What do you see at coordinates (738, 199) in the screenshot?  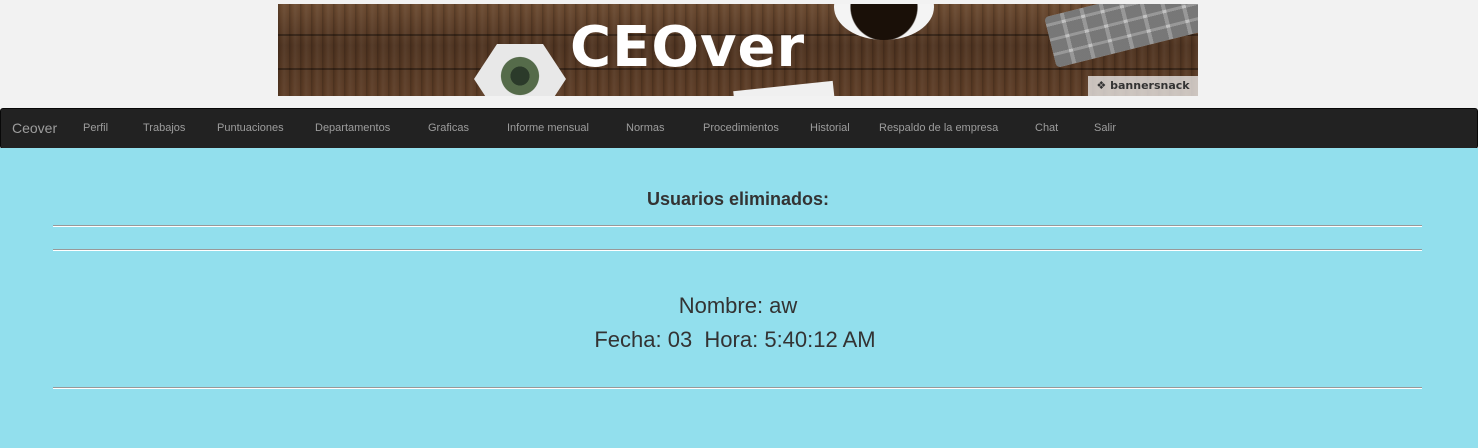 I see `page-title: Usuarios eliminados:` at bounding box center [738, 199].